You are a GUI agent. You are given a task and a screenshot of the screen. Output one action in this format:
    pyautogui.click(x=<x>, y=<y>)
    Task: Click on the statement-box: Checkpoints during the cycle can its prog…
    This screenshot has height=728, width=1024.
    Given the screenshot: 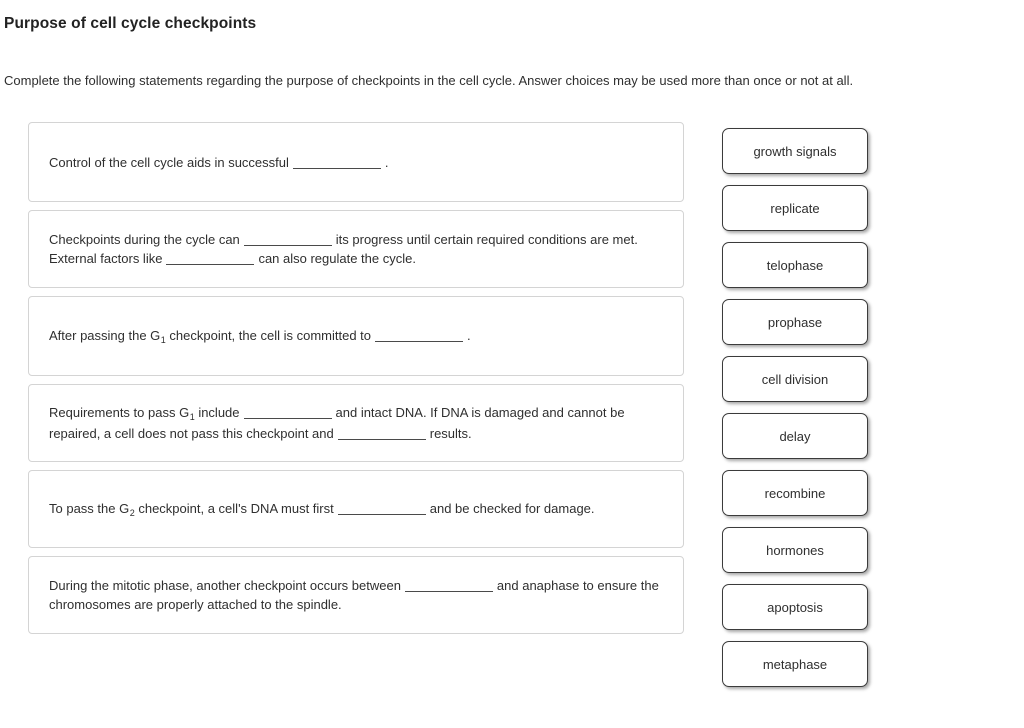 What is the action you would take?
    pyautogui.click(x=356, y=249)
    